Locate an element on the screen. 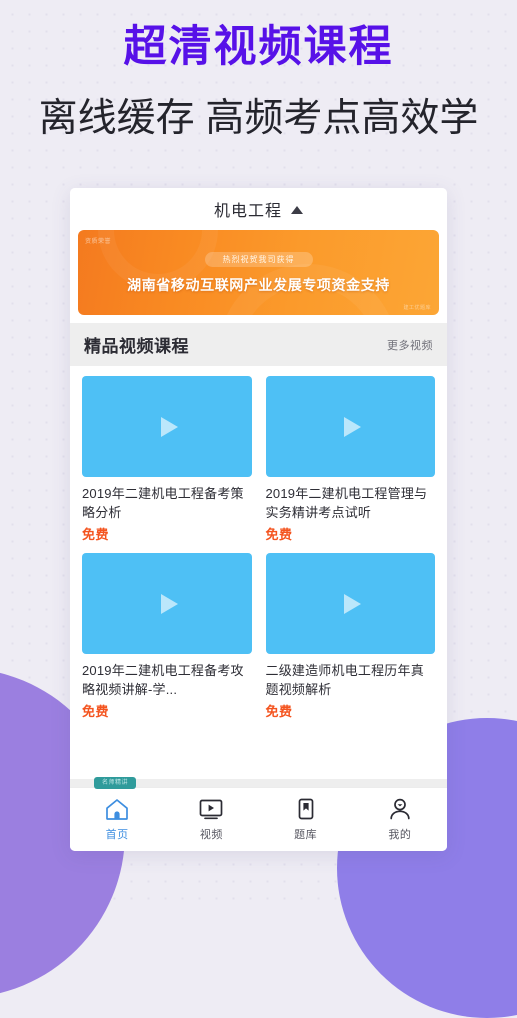 Image resolution: width=517 pixels, height=1018 pixels. banner-pill-label: 热烈祝贺我司获得 is located at coordinates (258, 259).